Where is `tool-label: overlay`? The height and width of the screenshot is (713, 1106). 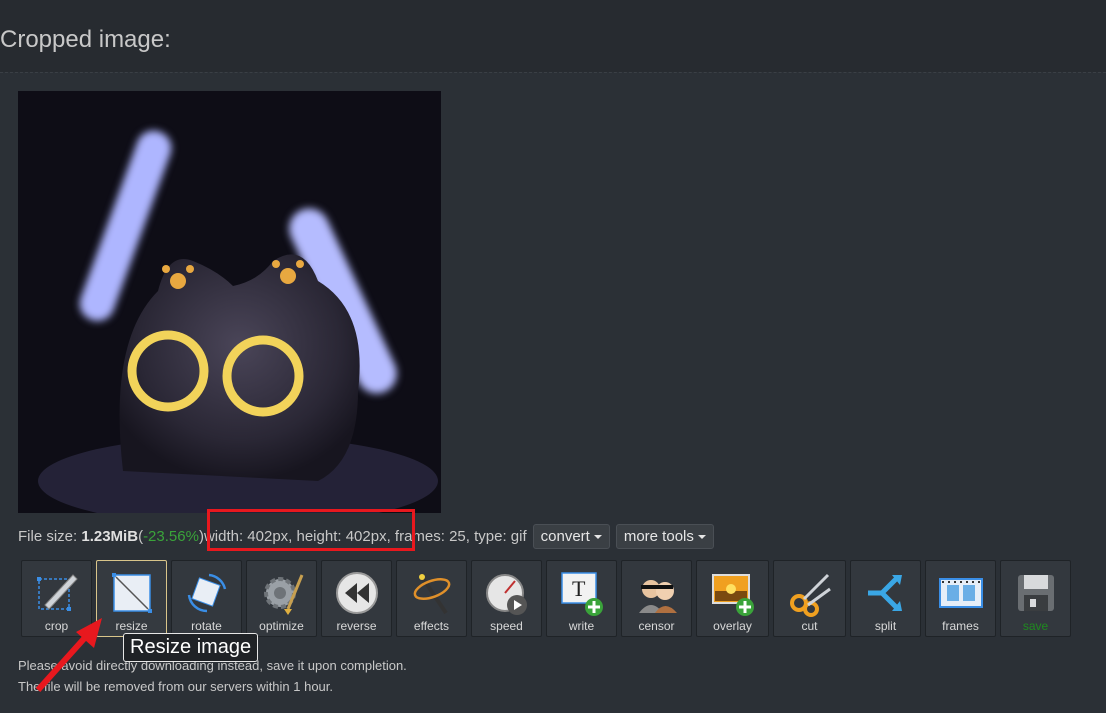 tool-label: overlay is located at coordinates (732, 626).